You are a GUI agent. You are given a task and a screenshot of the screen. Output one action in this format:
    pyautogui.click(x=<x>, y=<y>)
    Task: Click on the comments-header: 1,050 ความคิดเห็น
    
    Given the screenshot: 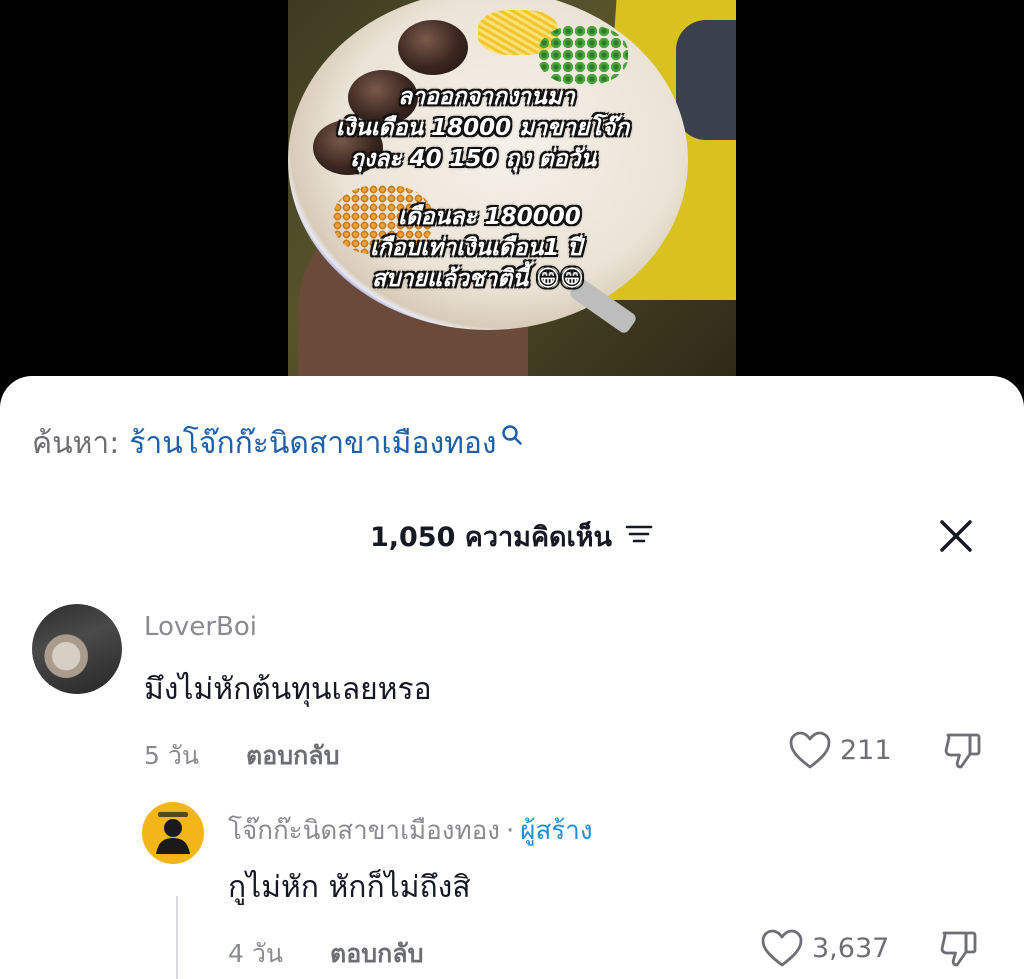 What is the action you would take?
    pyautogui.click(x=512, y=536)
    